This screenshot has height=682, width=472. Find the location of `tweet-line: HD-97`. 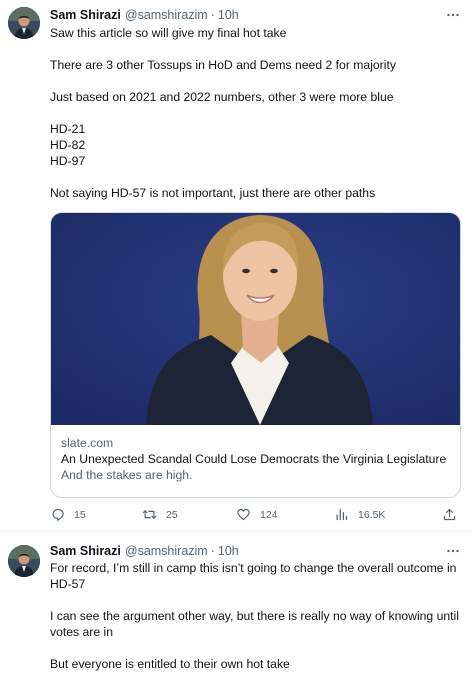

tweet-line: HD-97 is located at coordinates (68, 161).